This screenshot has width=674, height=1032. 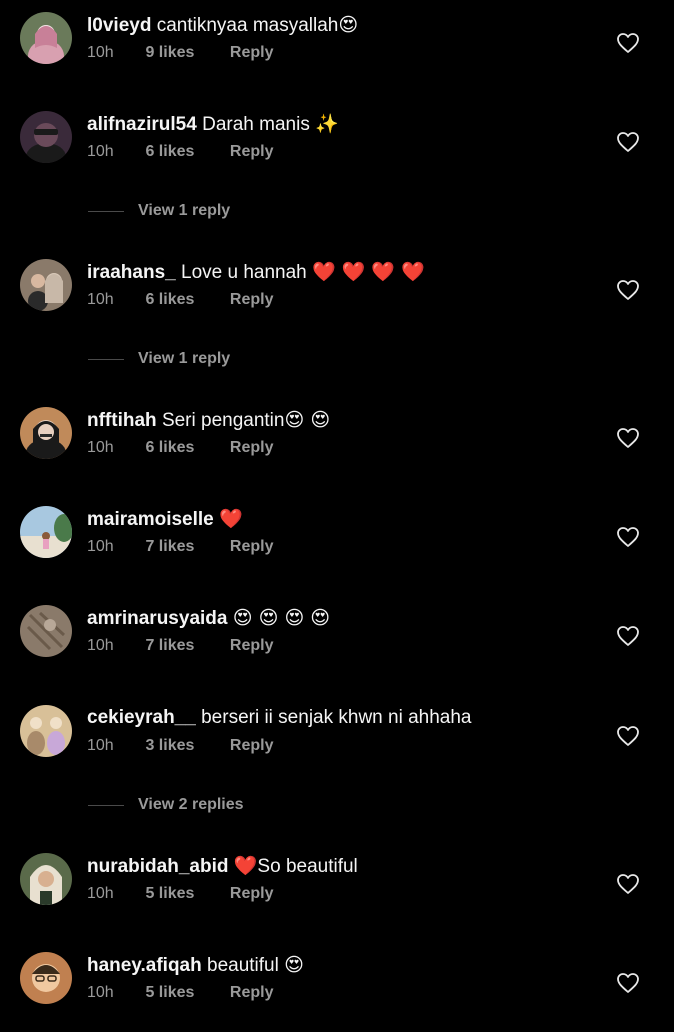 What do you see at coordinates (336, 717) in the screenshot?
I see `comment-text: berseri ii senjak khwn ni ahhaha` at bounding box center [336, 717].